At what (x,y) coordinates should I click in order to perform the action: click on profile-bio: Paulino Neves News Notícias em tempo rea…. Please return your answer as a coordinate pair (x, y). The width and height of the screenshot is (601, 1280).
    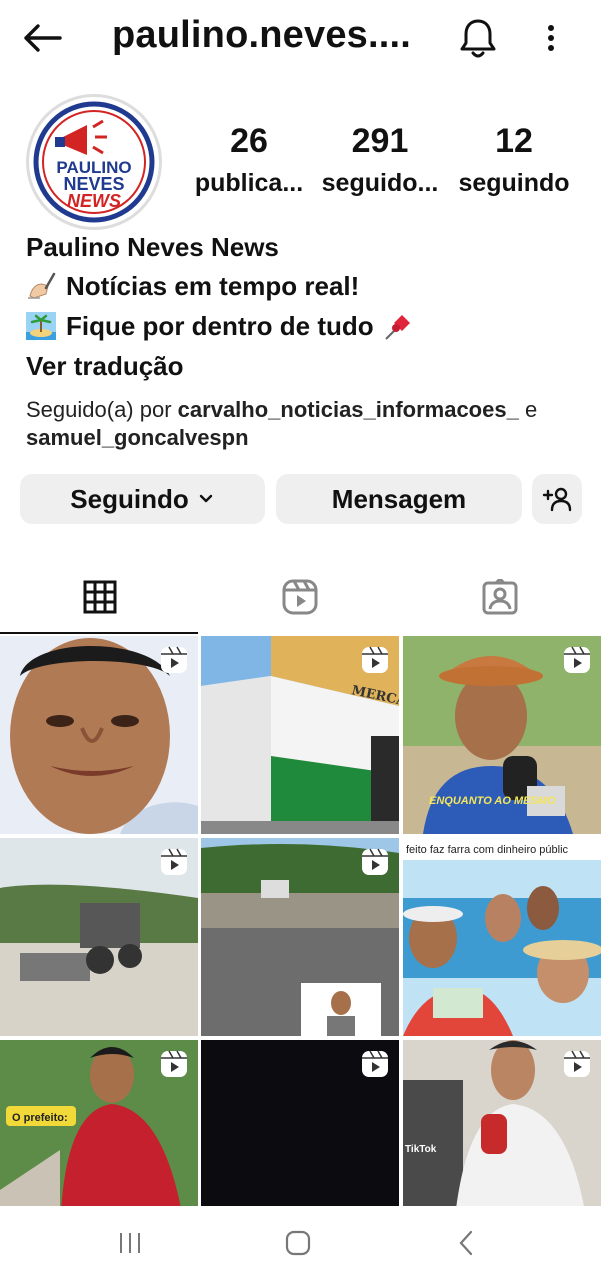
    Looking at the image, I should click on (306, 309).